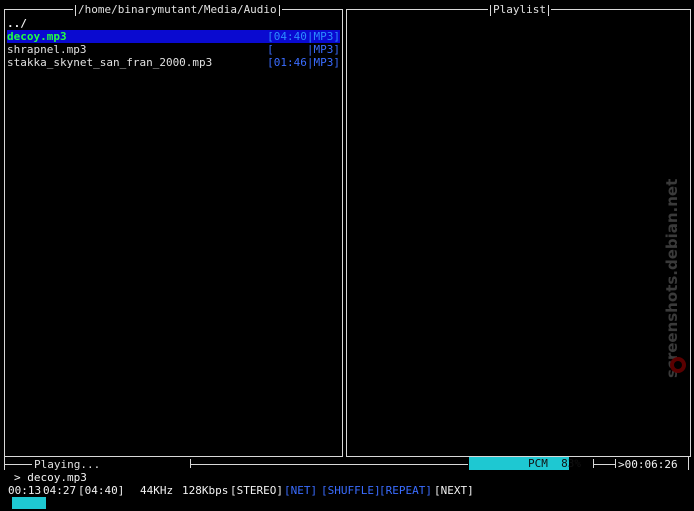 The image size is (694, 511). What do you see at coordinates (157, 490) in the screenshot?
I see `sample-rate: 44KHz` at bounding box center [157, 490].